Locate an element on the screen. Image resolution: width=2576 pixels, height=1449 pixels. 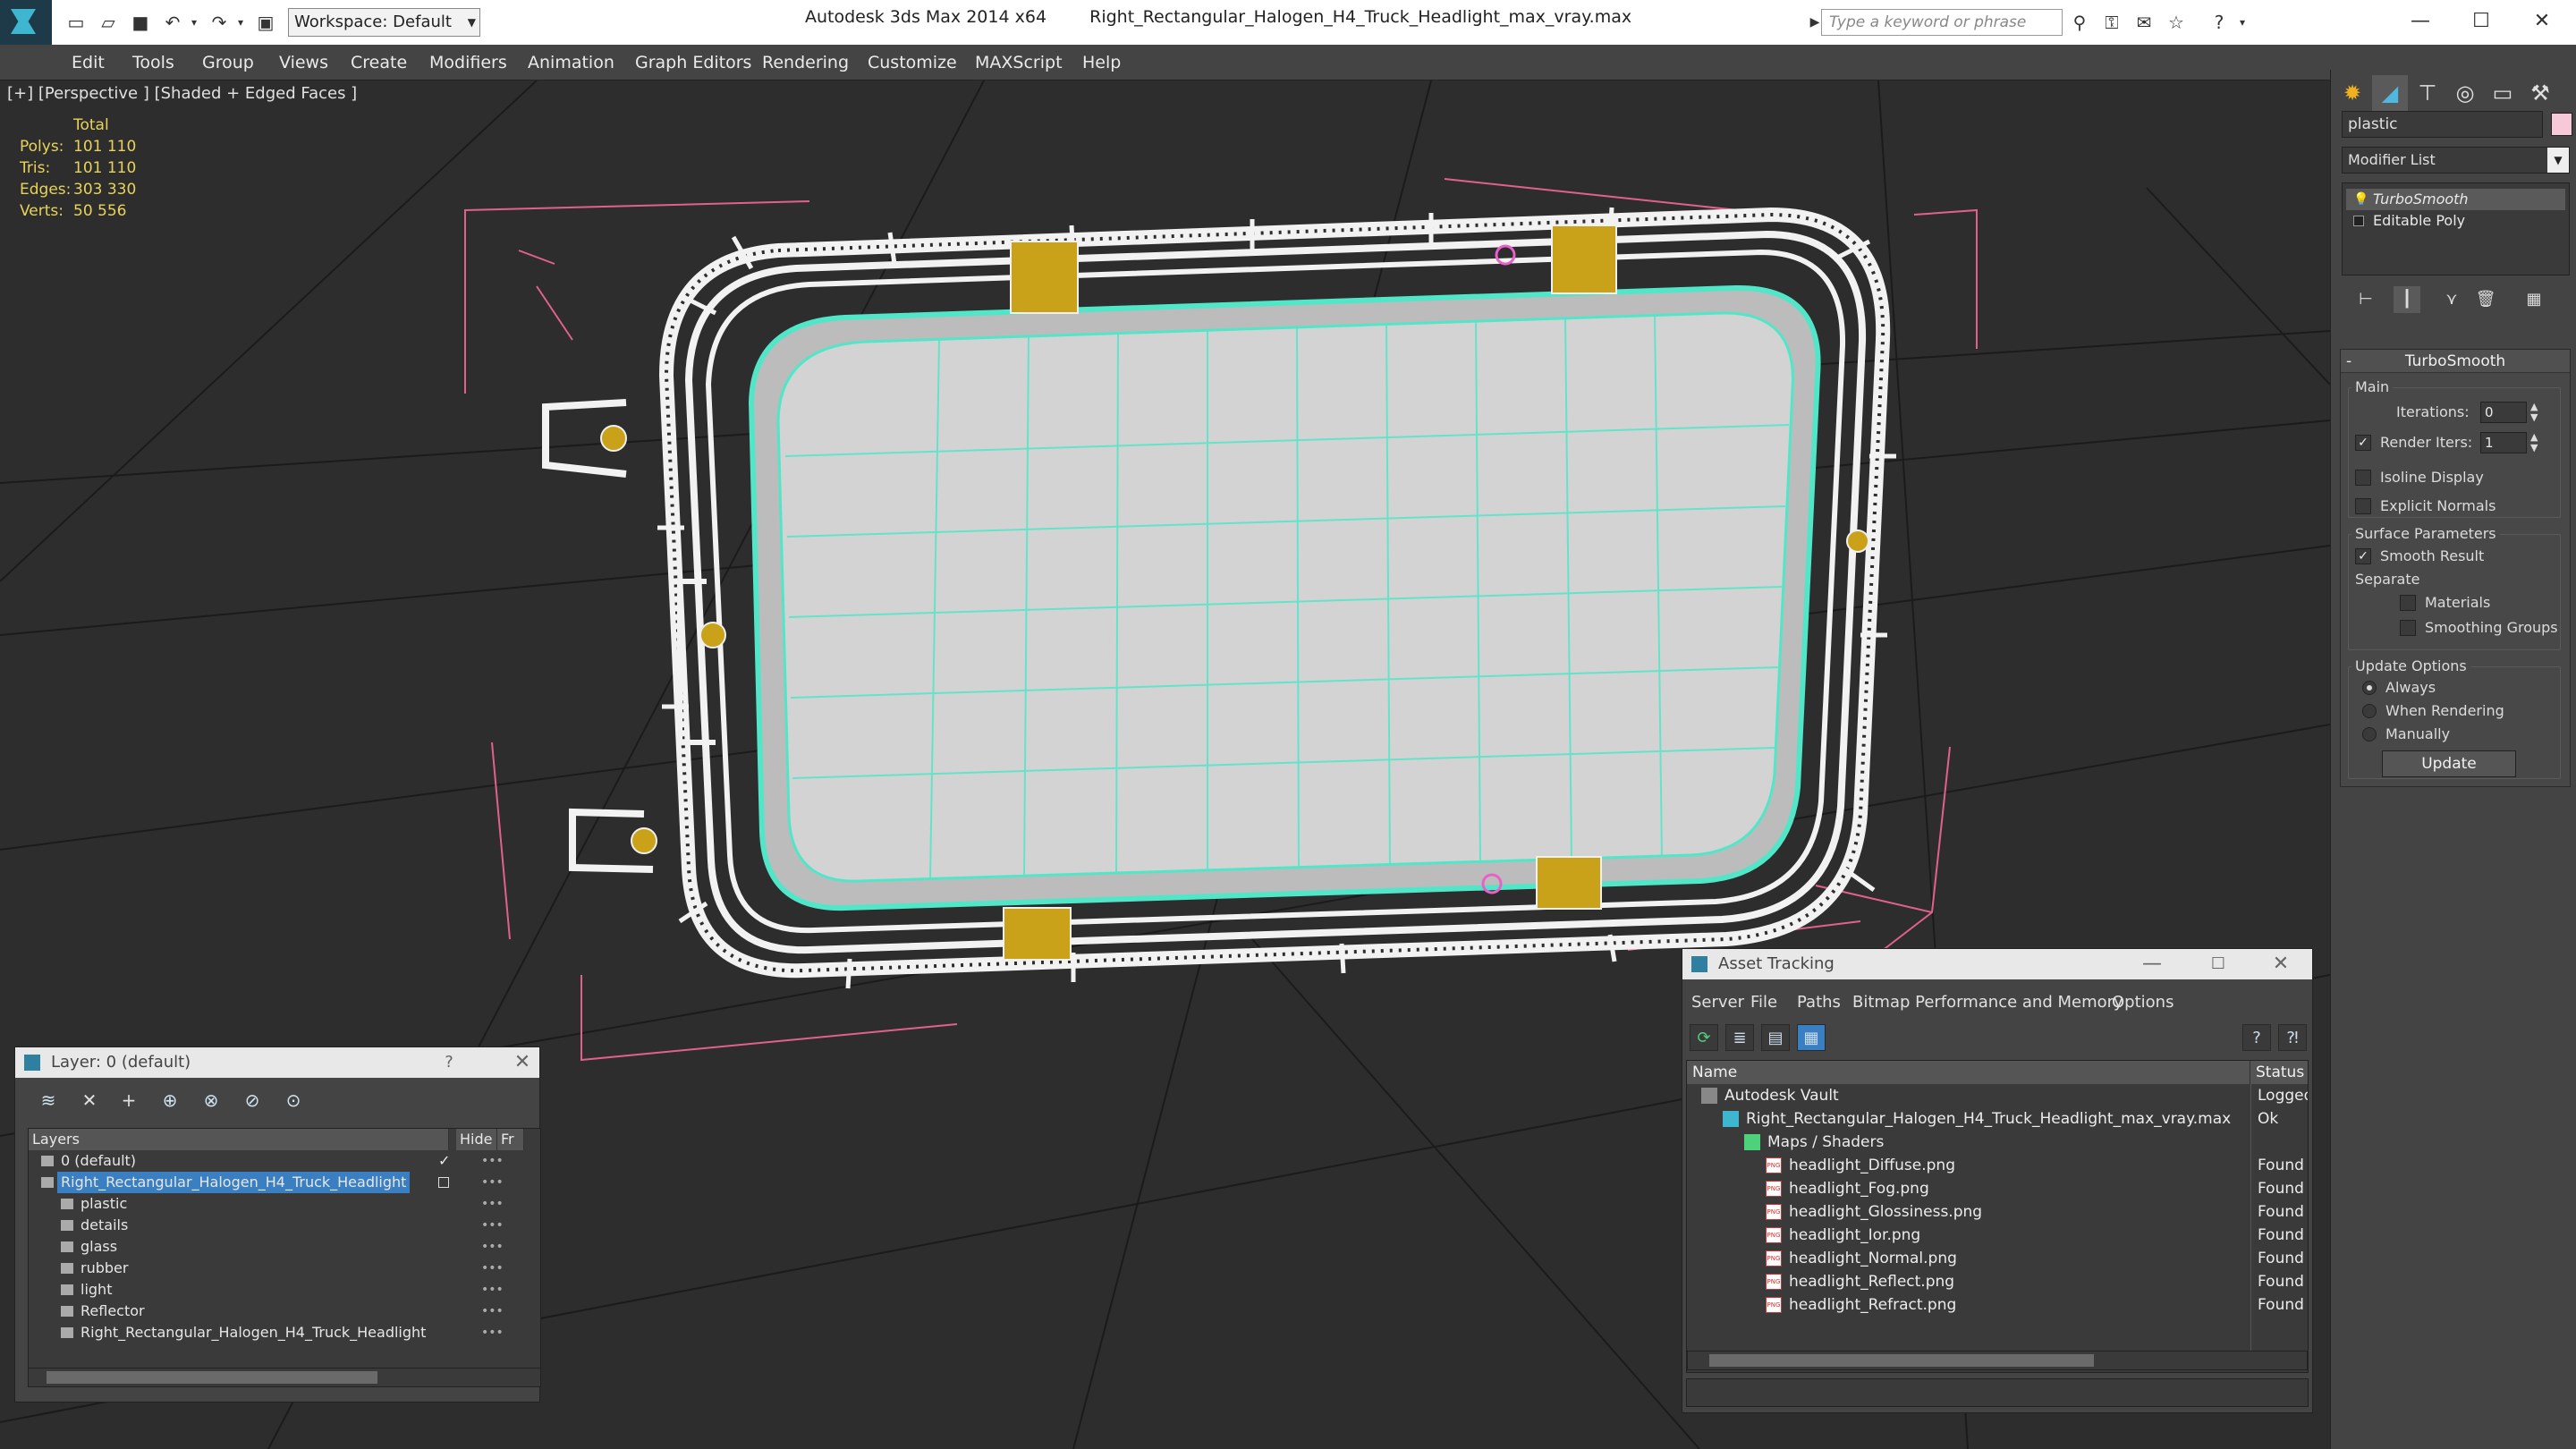
workspace-dropdown: Workspace: Default ▼ is located at coordinates (384, 22).